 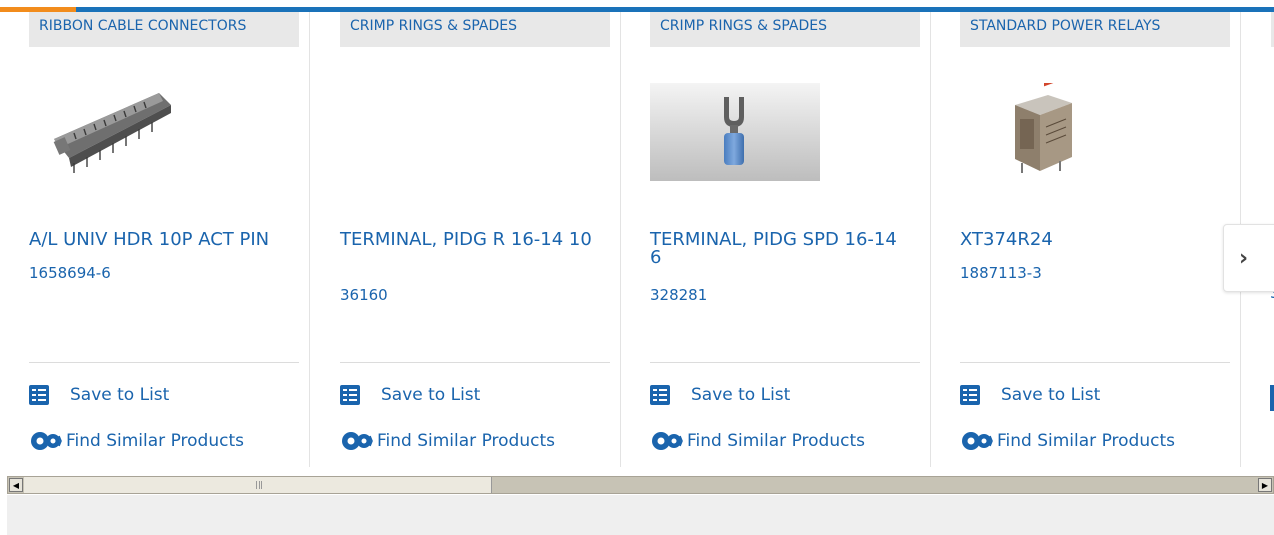 I want to click on ribbon-connector-image, so click(x=112, y=133).